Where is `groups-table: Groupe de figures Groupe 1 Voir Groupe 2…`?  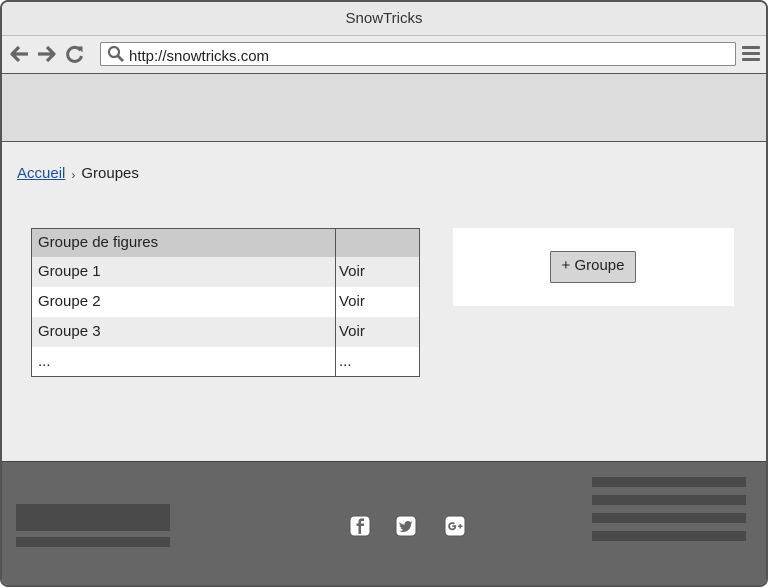 groups-table: Groupe de figures Groupe 1 Voir Groupe 2… is located at coordinates (225, 302).